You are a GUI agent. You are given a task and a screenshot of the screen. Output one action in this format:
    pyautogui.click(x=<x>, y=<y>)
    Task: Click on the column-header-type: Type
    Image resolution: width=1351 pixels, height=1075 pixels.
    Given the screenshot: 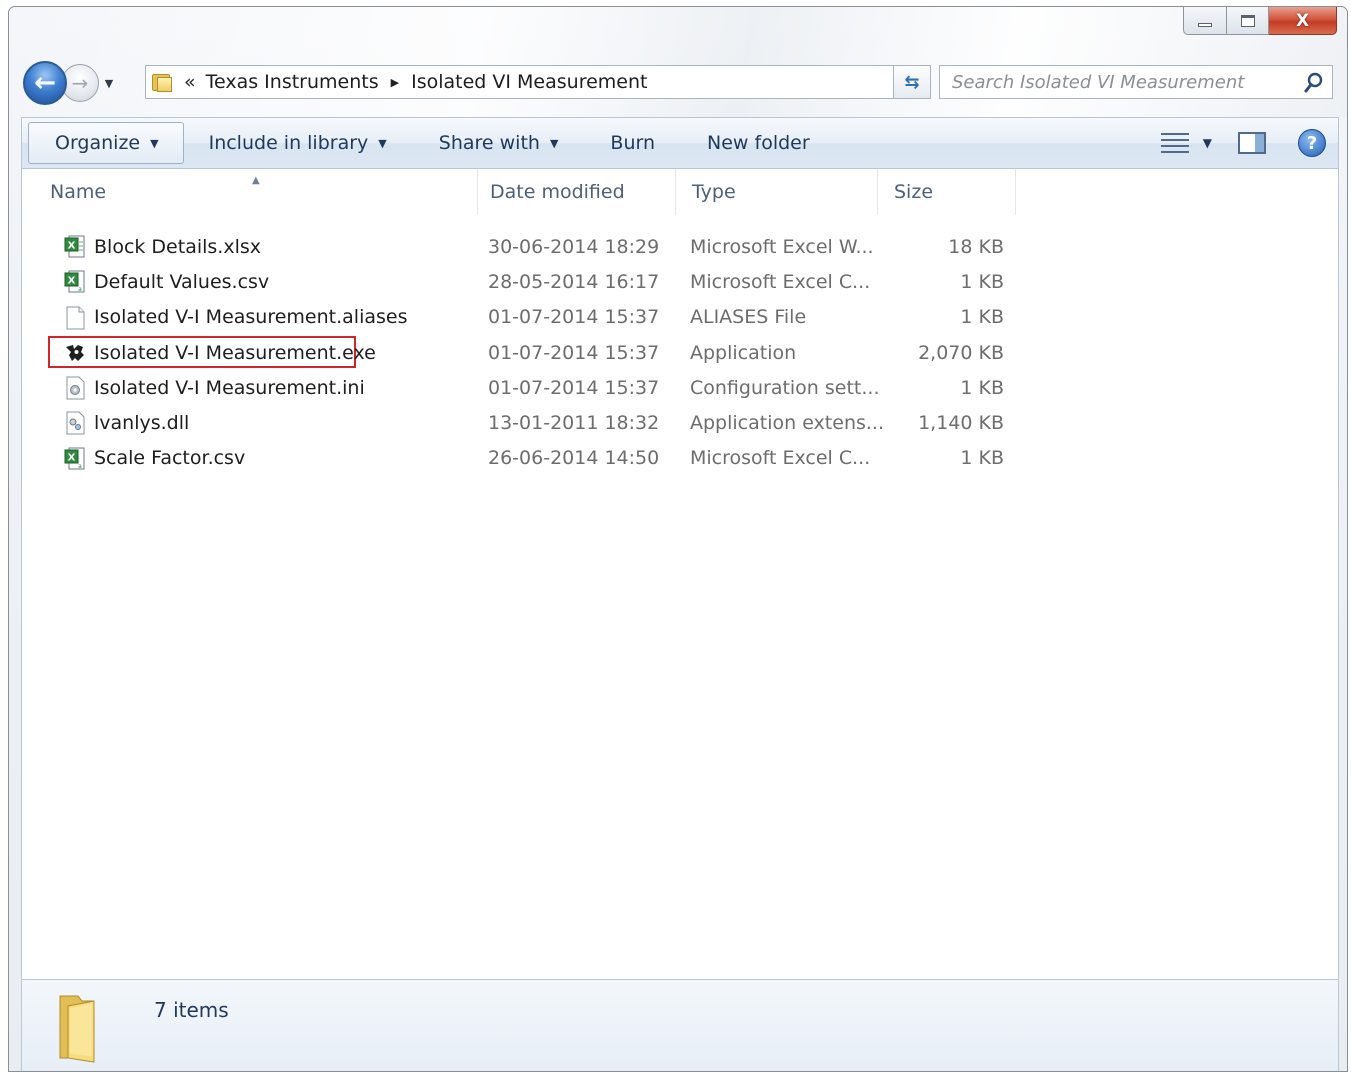 What is the action you would take?
    pyautogui.click(x=777, y=192)
    